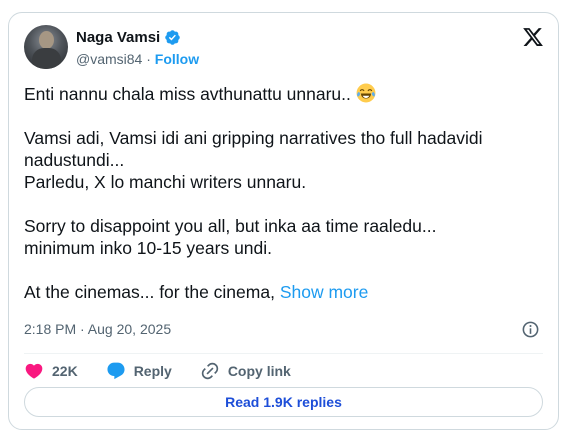  What do you see at coordinates (283, 402) in the screenshot?
I see `read-replies-button: Read 1.9K replies` at bounding box center [283, 402].